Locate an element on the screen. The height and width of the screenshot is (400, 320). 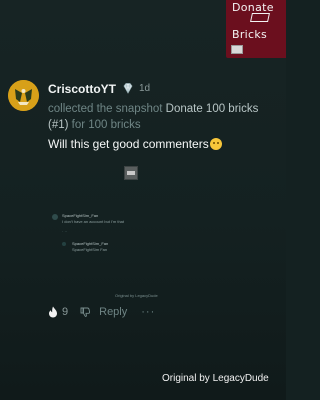
snapshot-title-line2: Bricks is located at coordinates (250, 34).